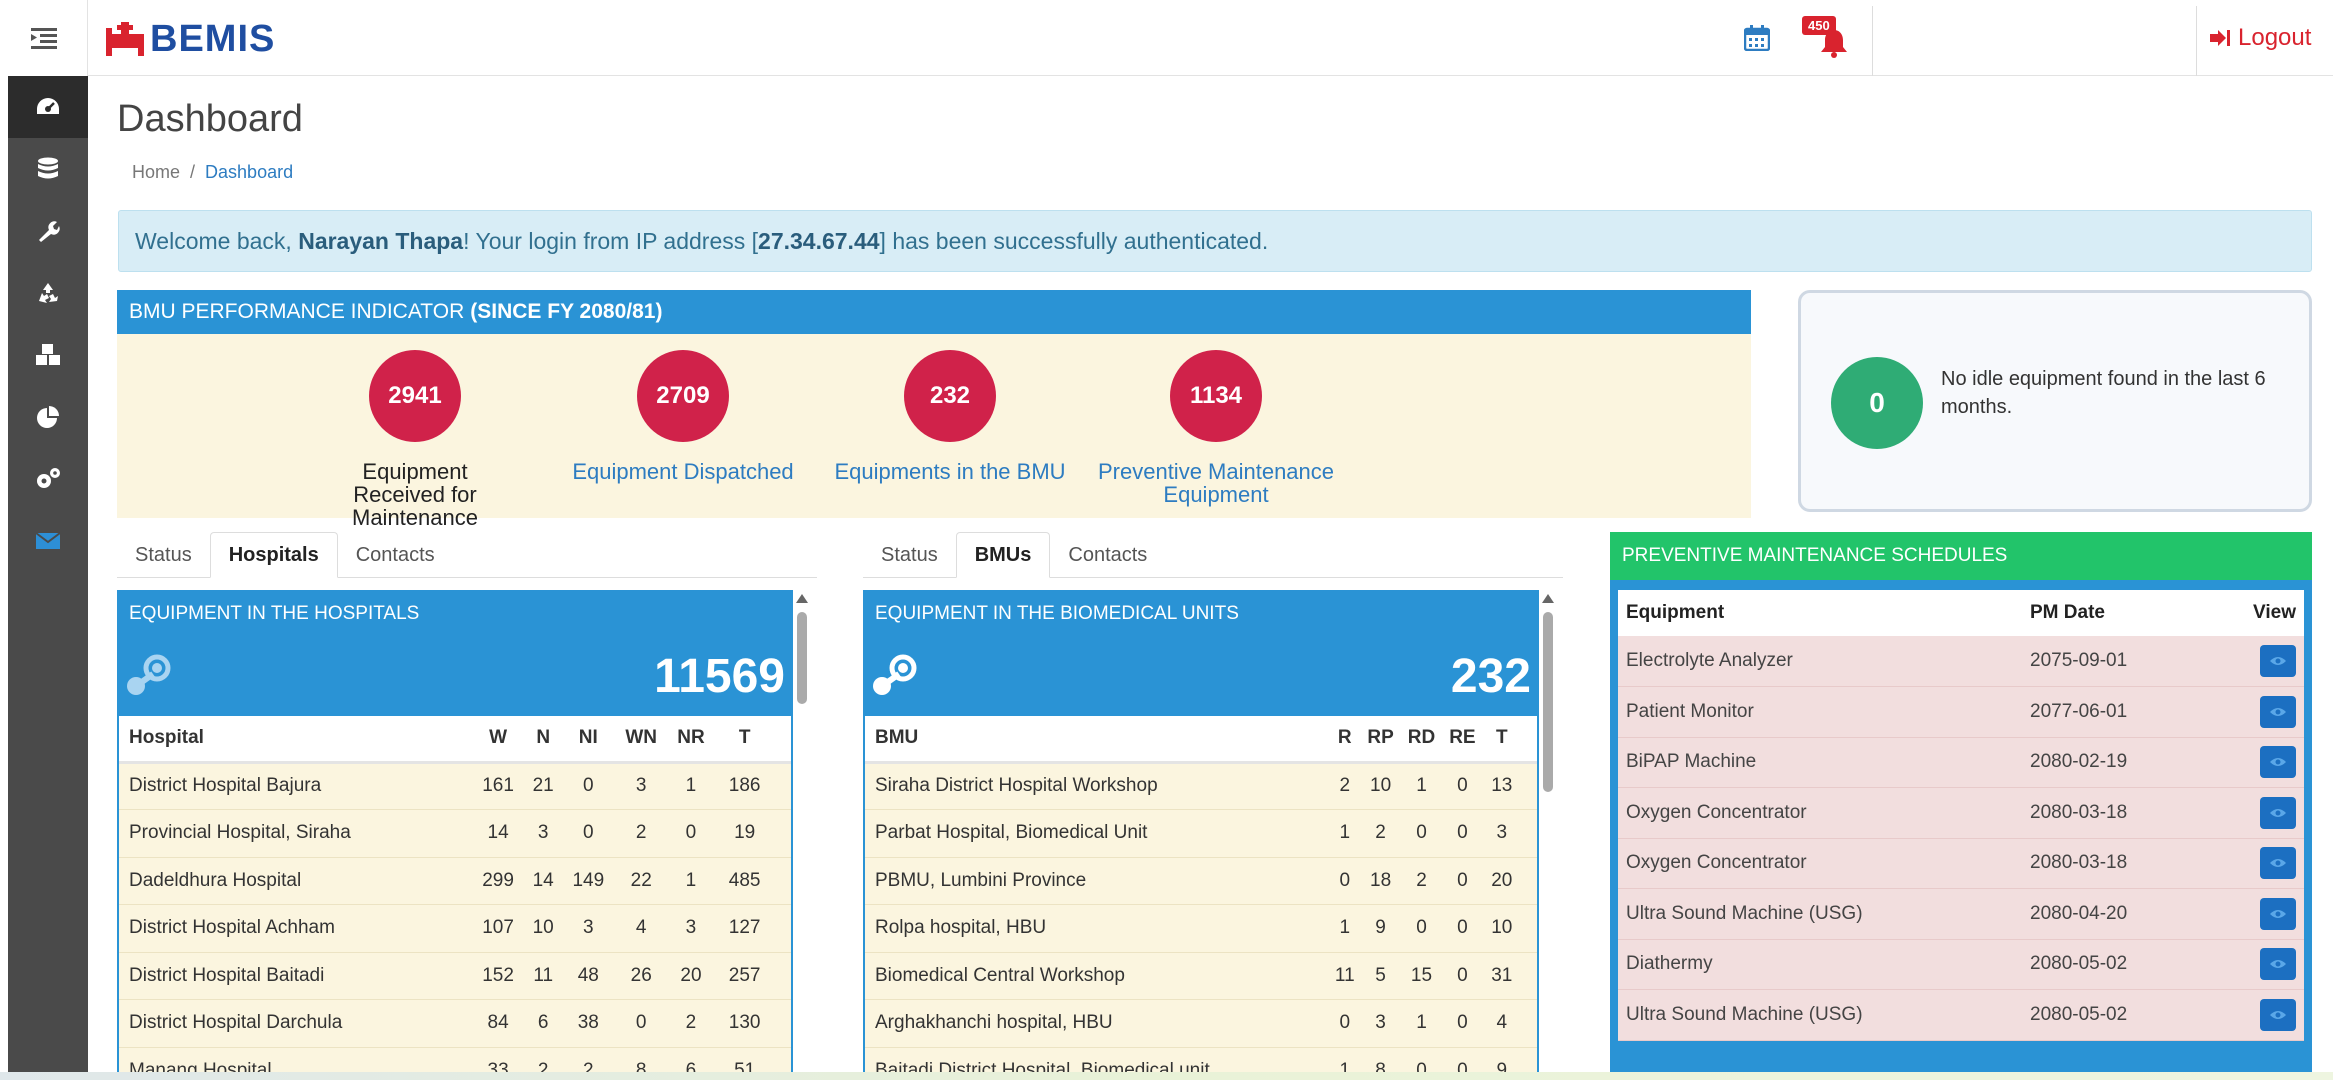 This screenshot has width=2333, height=1080. I want to click on col-bmu: BMU, so click(1097, 740).